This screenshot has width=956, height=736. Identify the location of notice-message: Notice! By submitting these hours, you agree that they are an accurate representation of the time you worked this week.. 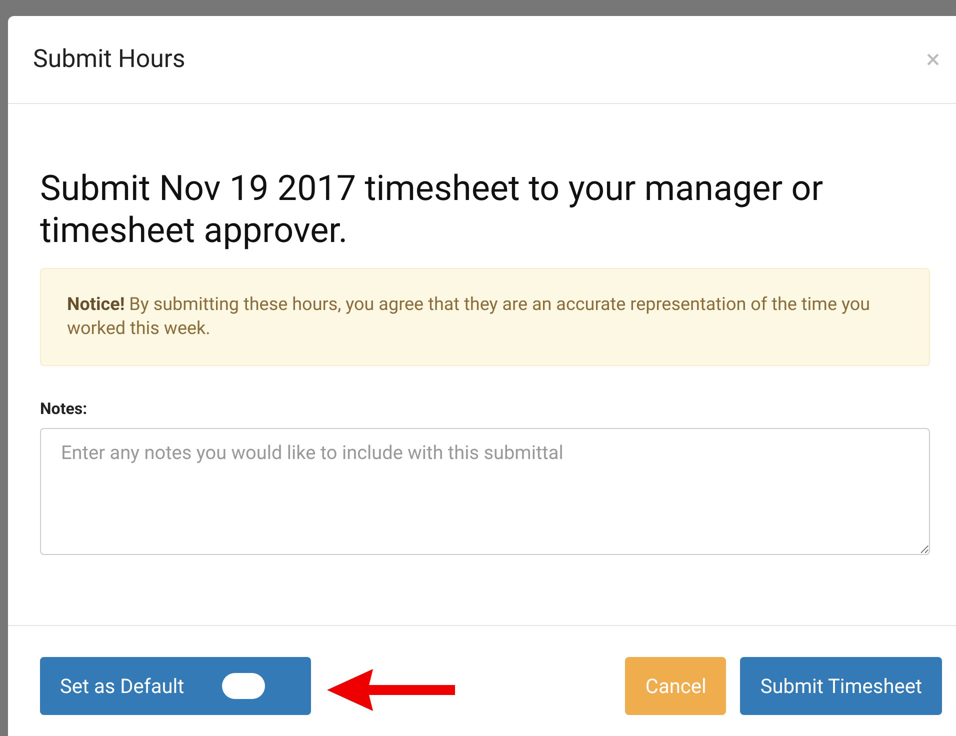
(485, 317).